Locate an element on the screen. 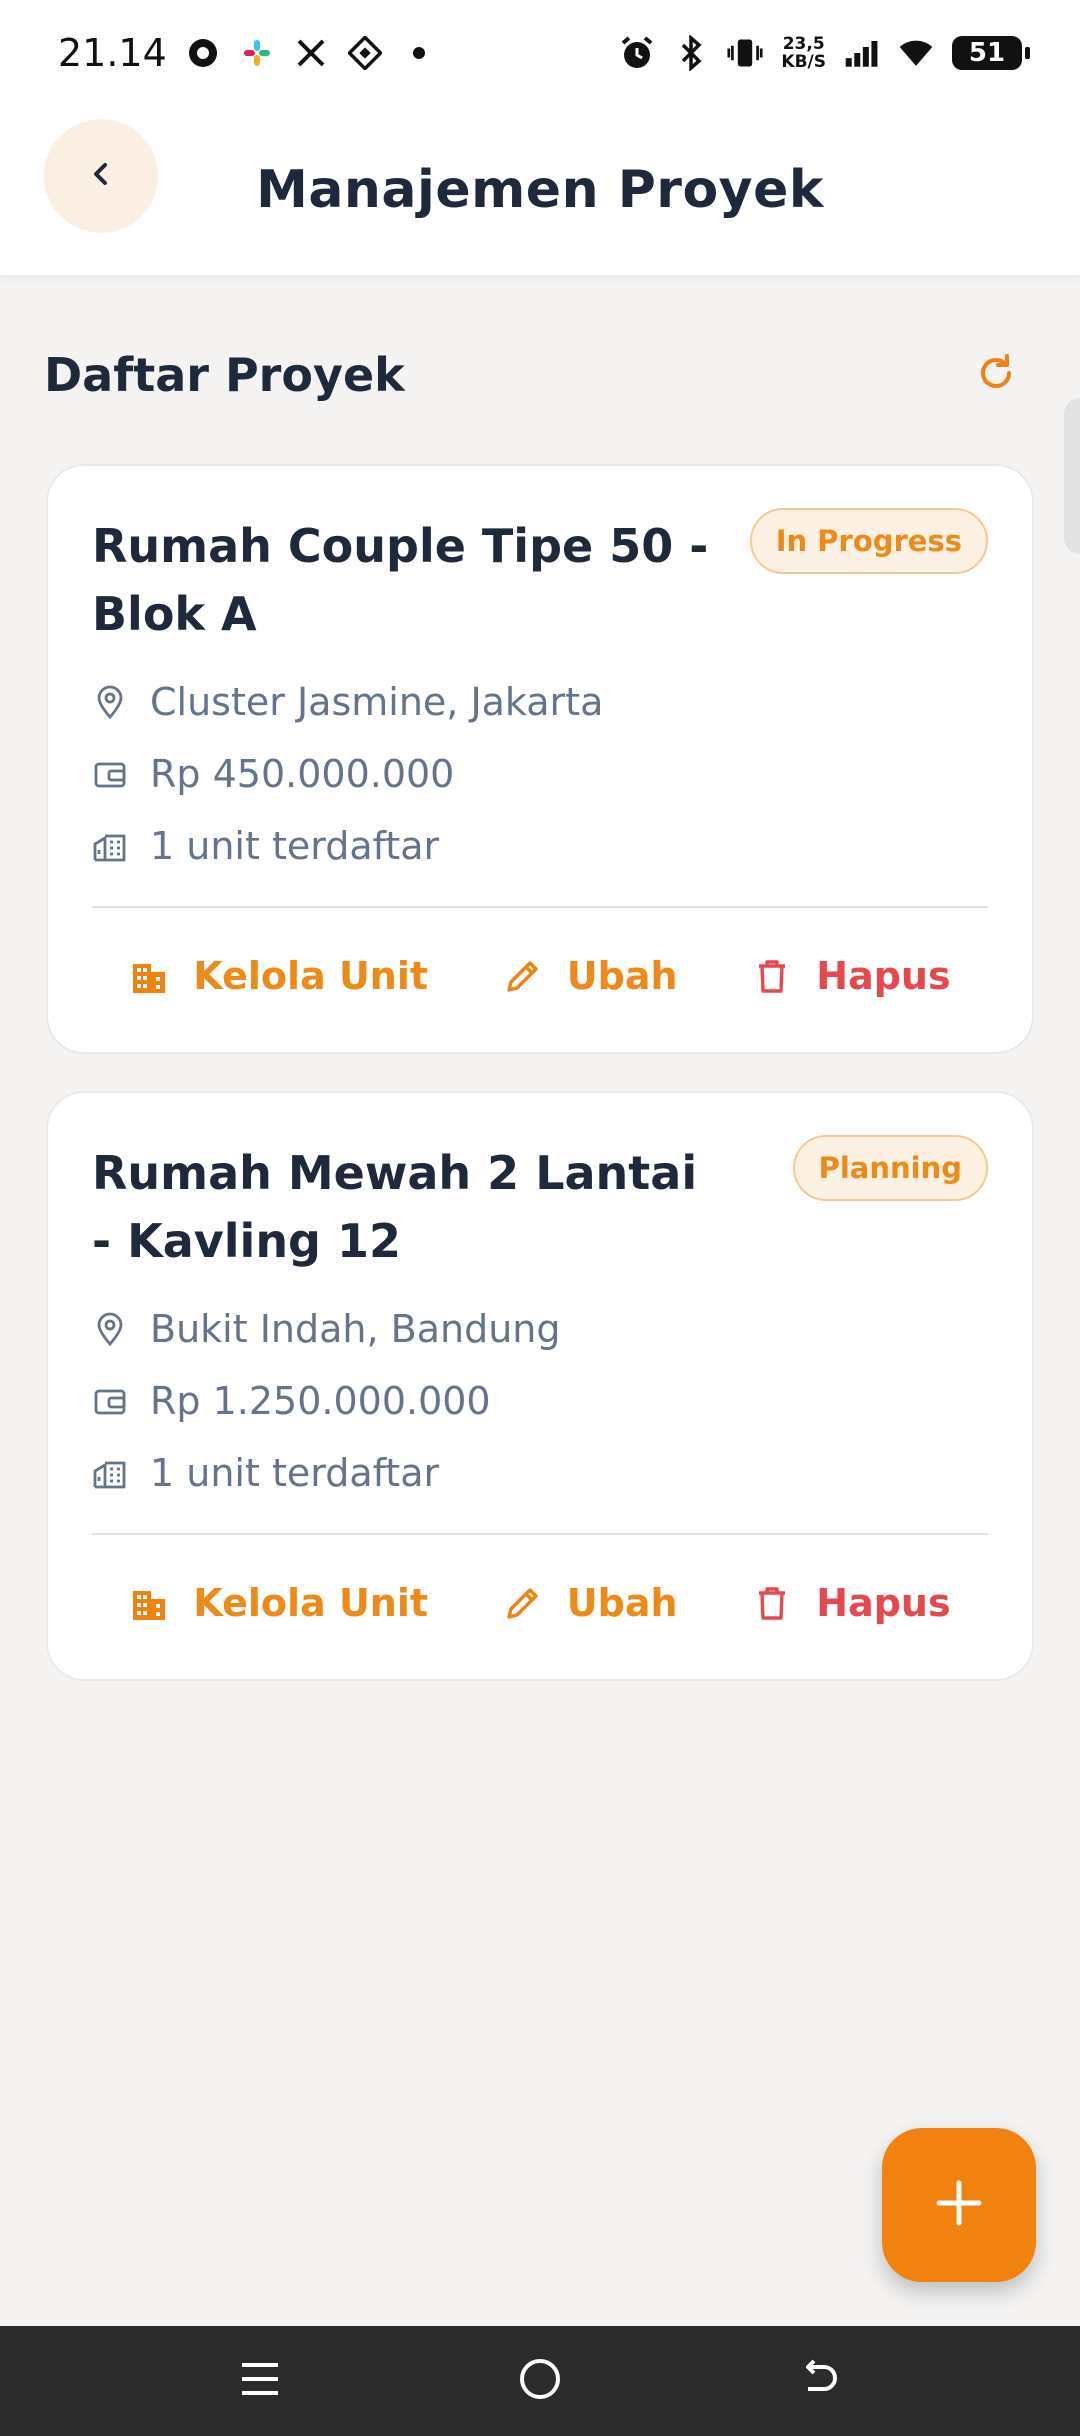 The width and height of the screenshot is (1080, 2436). back-icon is located at coordinates (820, 2381).